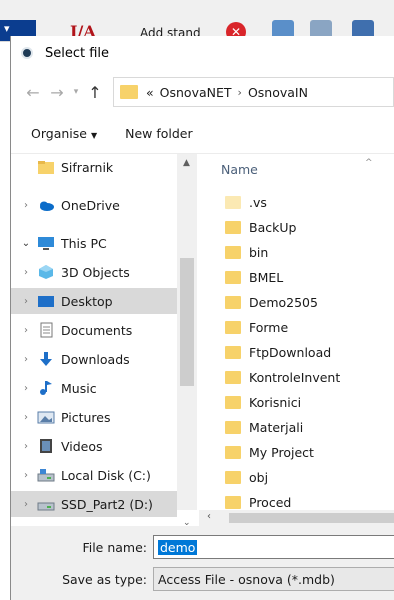  Describe the element at coordinates (94, 475) in the screenshot. I see `nav-item-local-disk-c: › Local Disk (C:)` at that location.